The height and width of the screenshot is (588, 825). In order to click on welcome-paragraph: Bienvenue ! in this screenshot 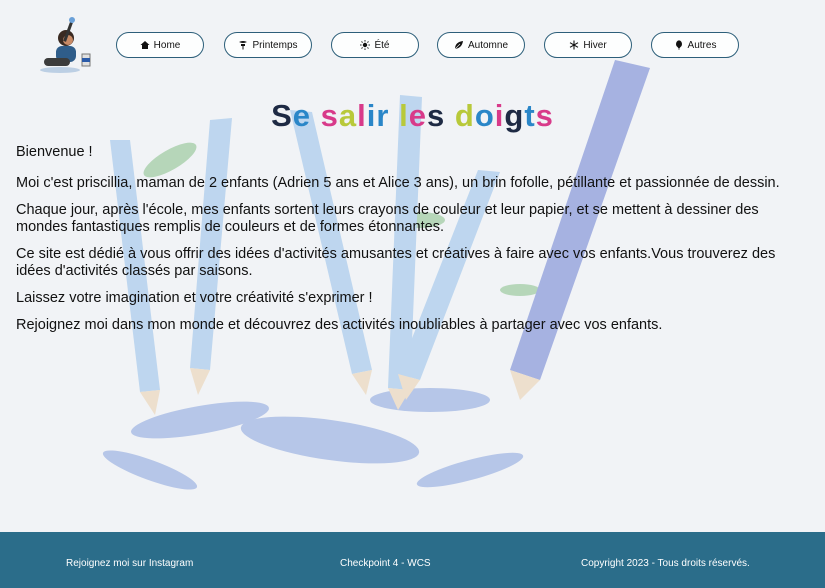, I will do `click(54, 152)`.